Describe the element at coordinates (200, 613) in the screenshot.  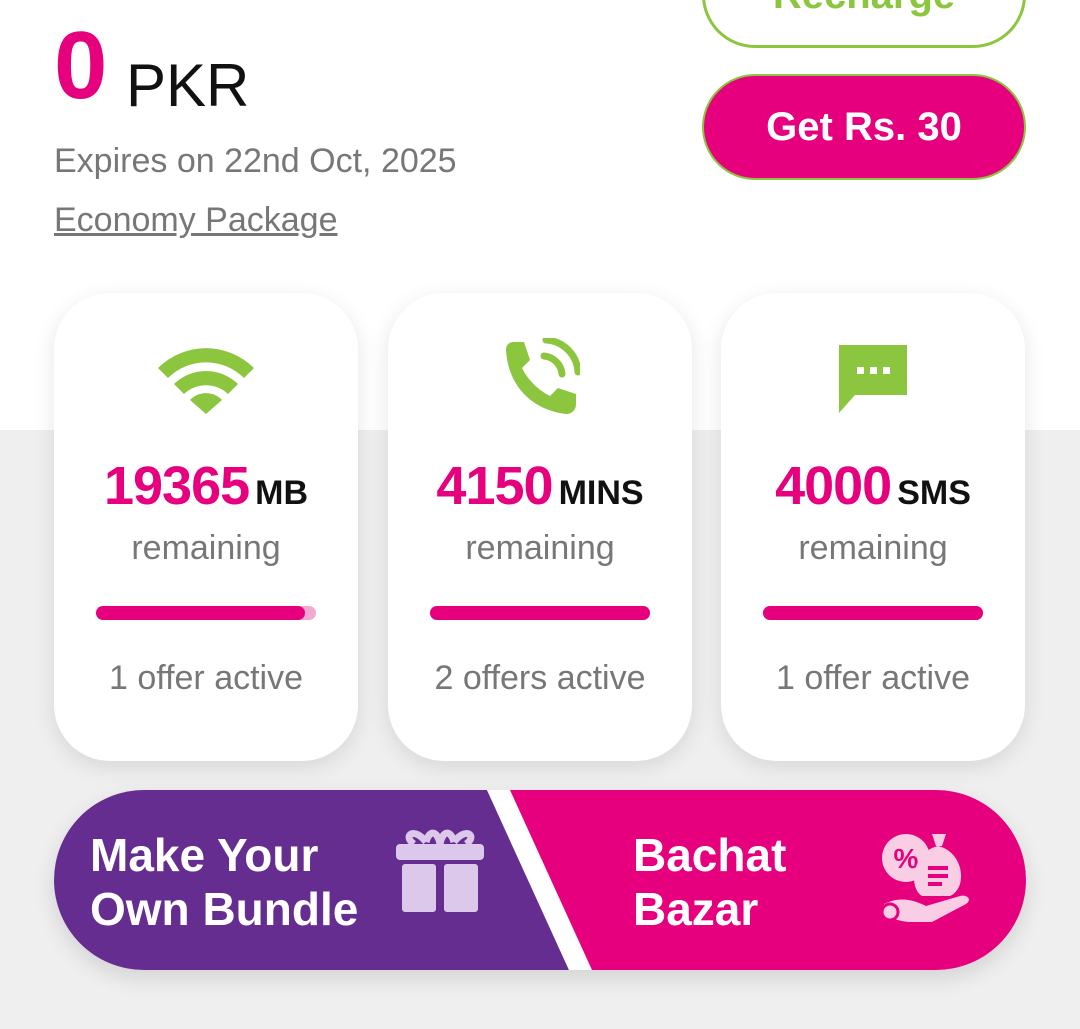
I see `data-progress-fill` at that location.